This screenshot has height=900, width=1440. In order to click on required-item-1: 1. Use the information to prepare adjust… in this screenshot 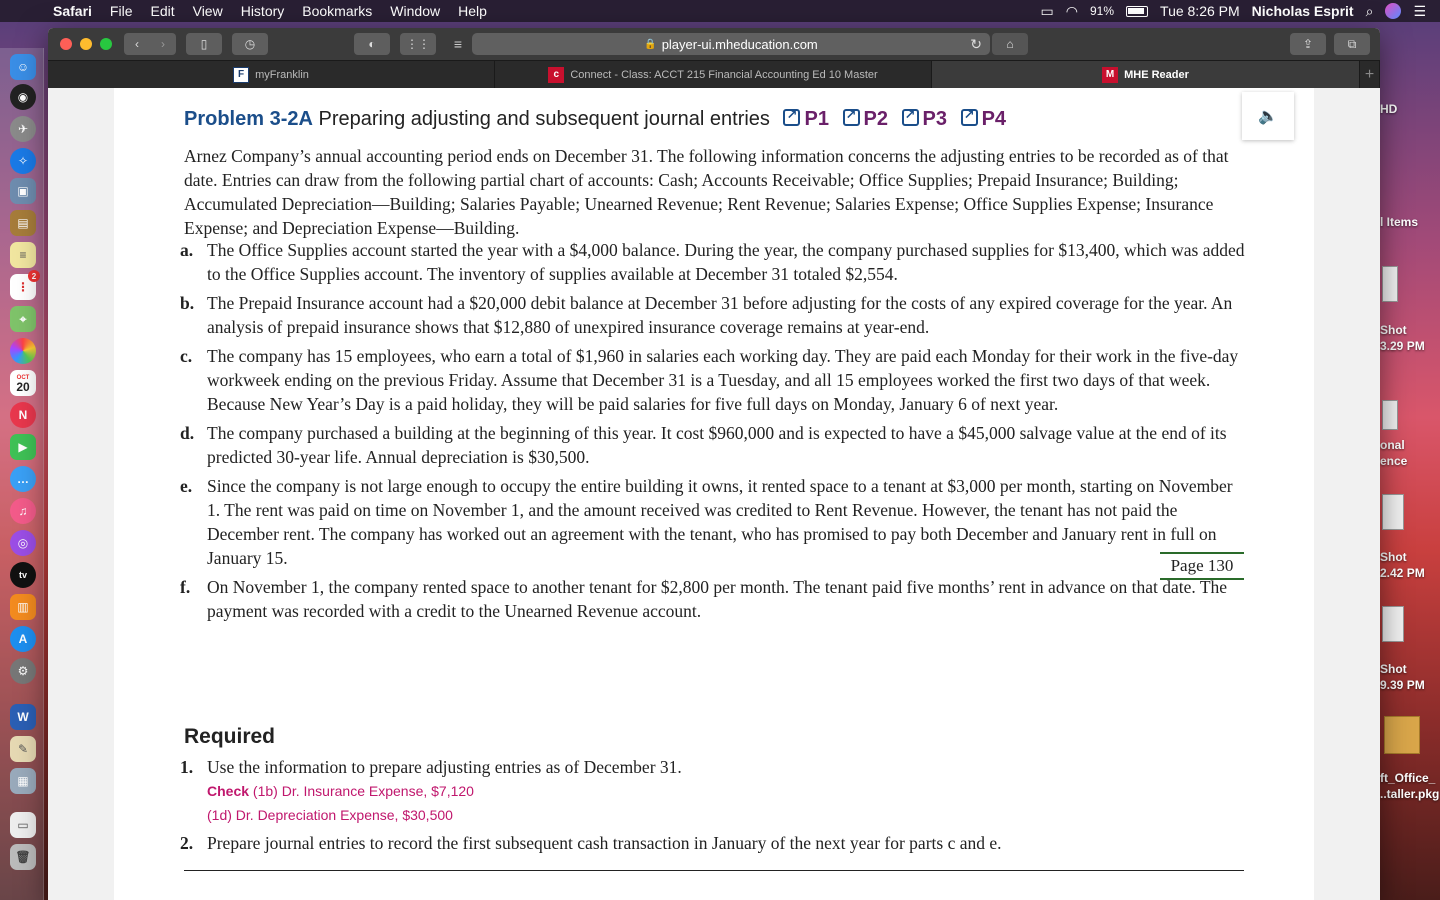, I will do `click(431, 767)`.